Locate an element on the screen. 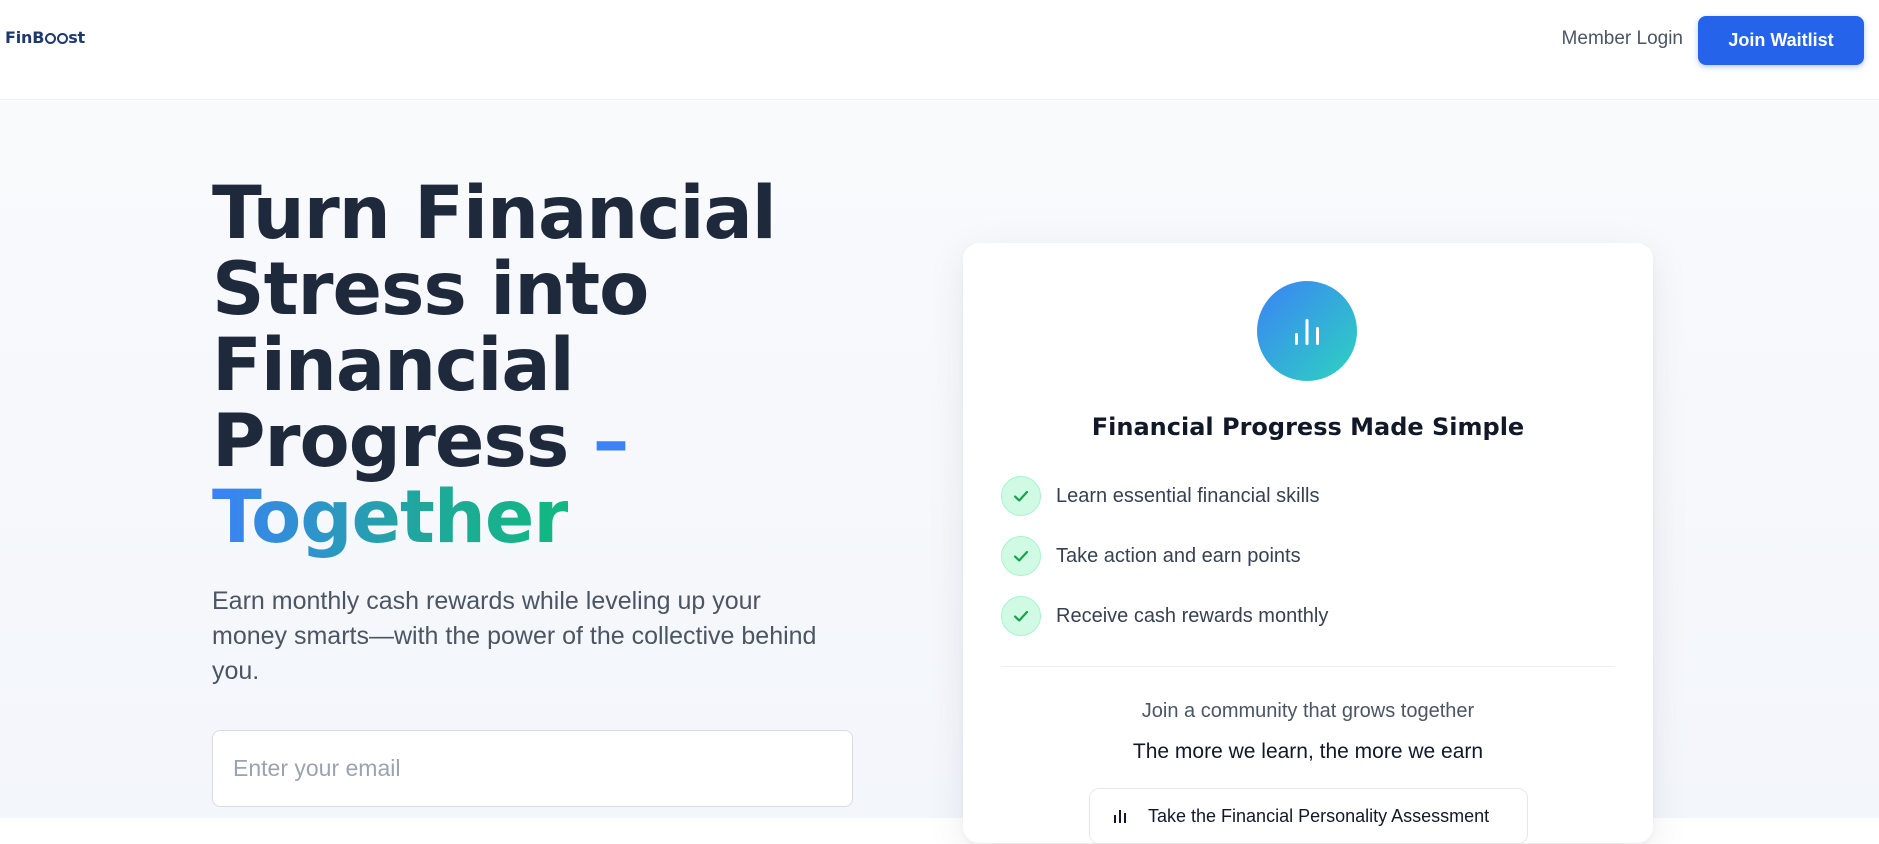 The width and height of the screenshot is (1879, 844). headline-accent: Together is located at coordinates (390, 517).